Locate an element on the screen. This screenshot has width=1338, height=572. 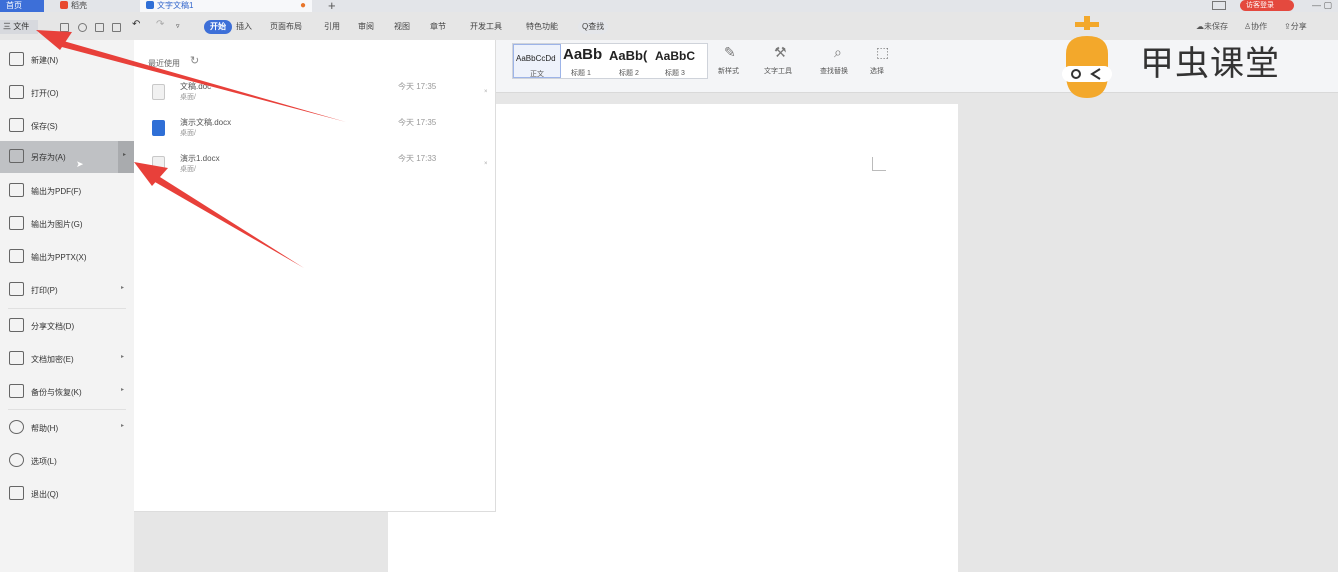
recent-file-name: 演示1.docx is located at coordinates (200, 158).